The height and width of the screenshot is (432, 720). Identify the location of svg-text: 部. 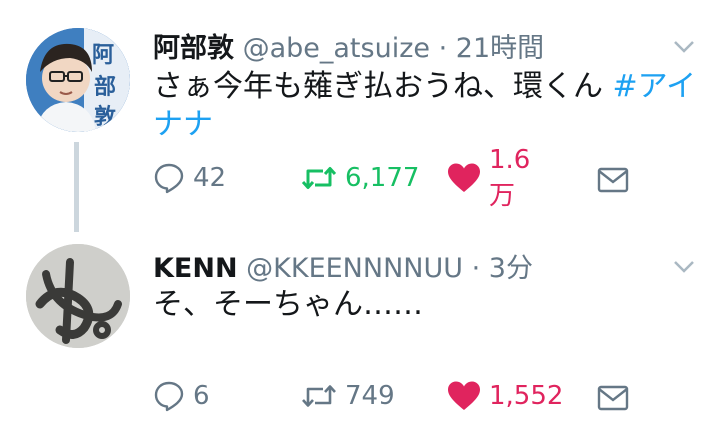
(105, 87).